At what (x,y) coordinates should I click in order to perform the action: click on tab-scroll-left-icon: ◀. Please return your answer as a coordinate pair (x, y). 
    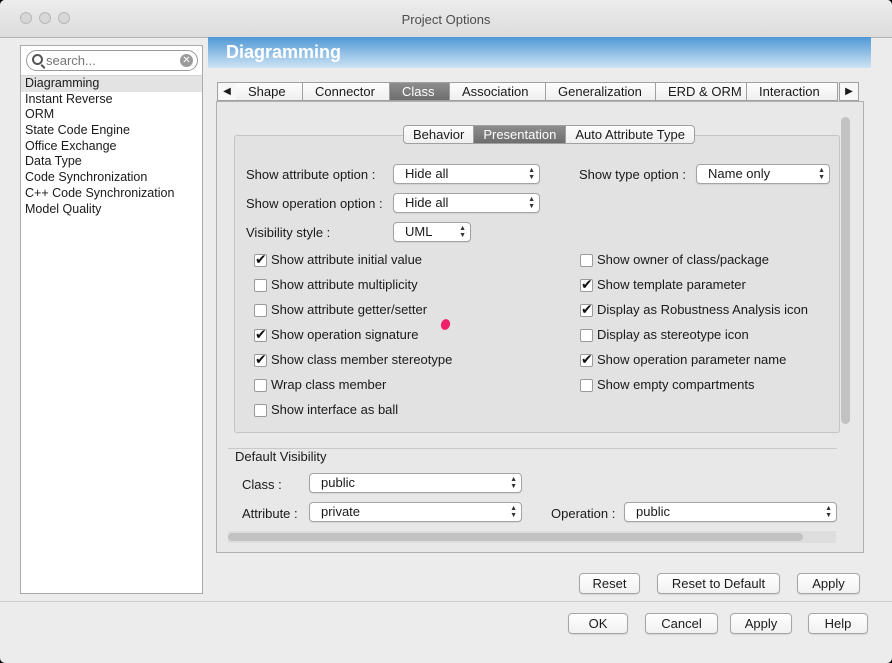
    Looking at the image, I should click on (227, 91).